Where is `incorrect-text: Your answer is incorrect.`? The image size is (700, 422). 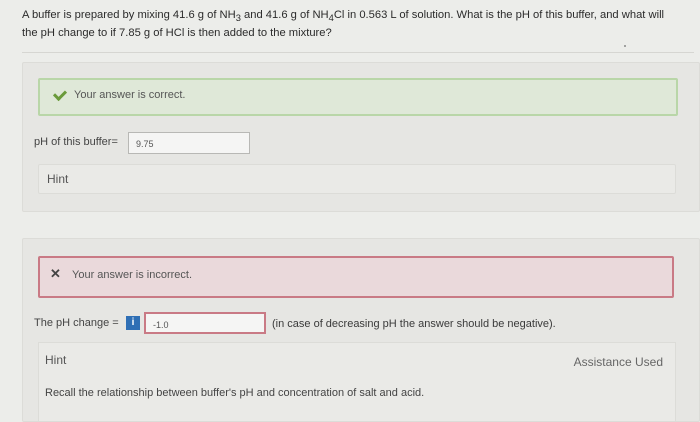
incorrect-text: Your answer is incorrect. is located at coordinates (132, 275).